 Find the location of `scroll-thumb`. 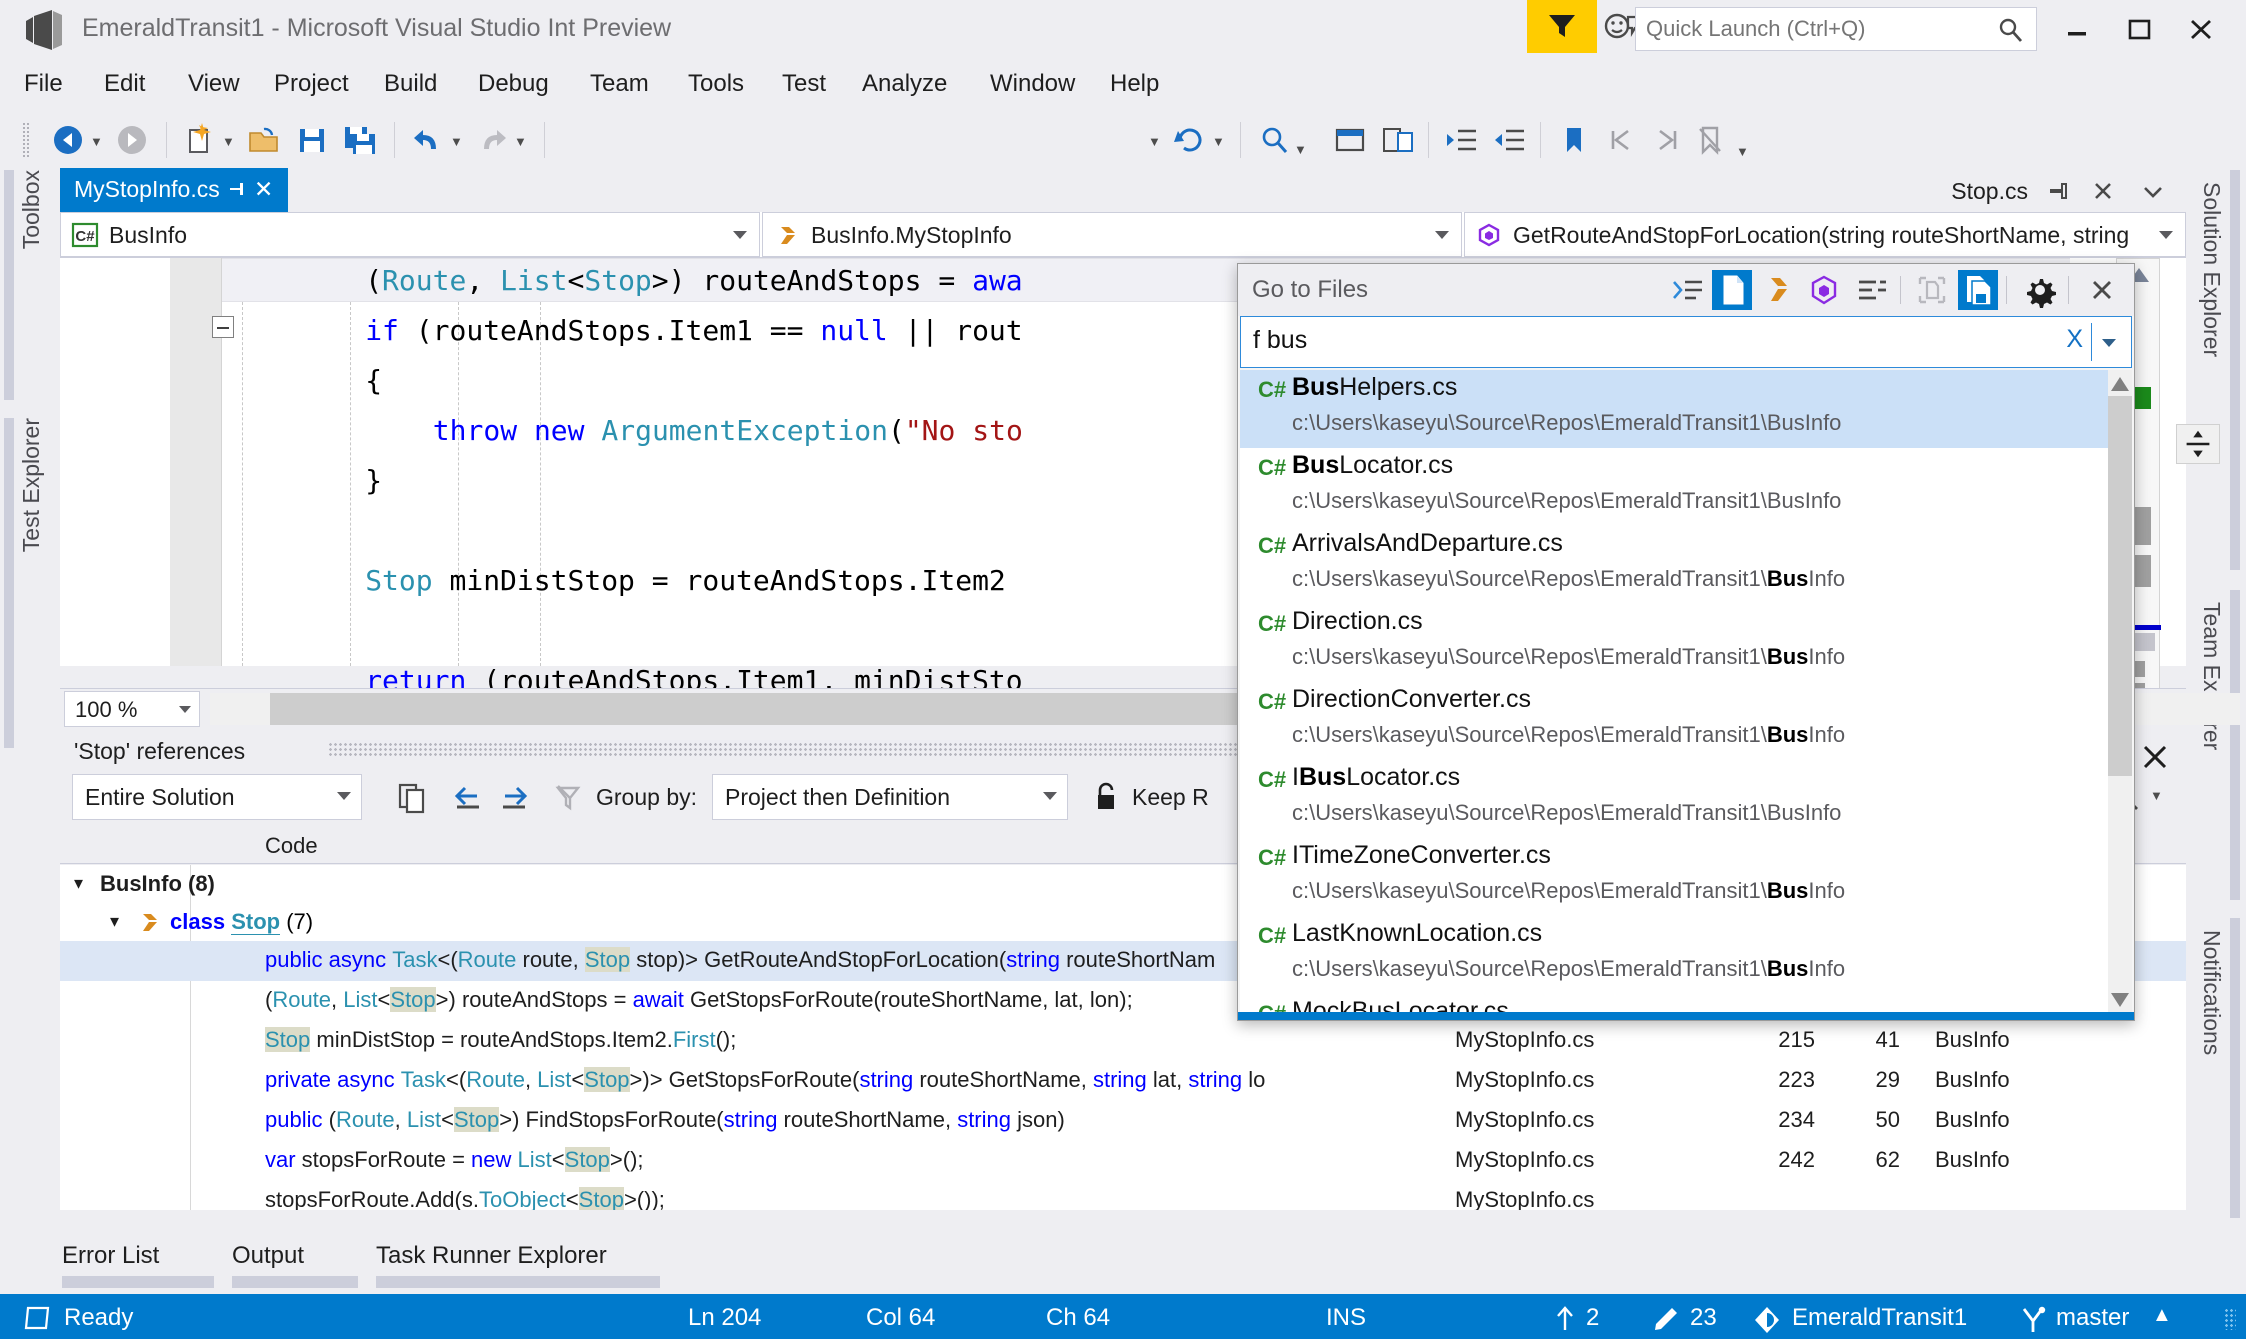

scroll-thumb is located at coordinates (2120, 586).